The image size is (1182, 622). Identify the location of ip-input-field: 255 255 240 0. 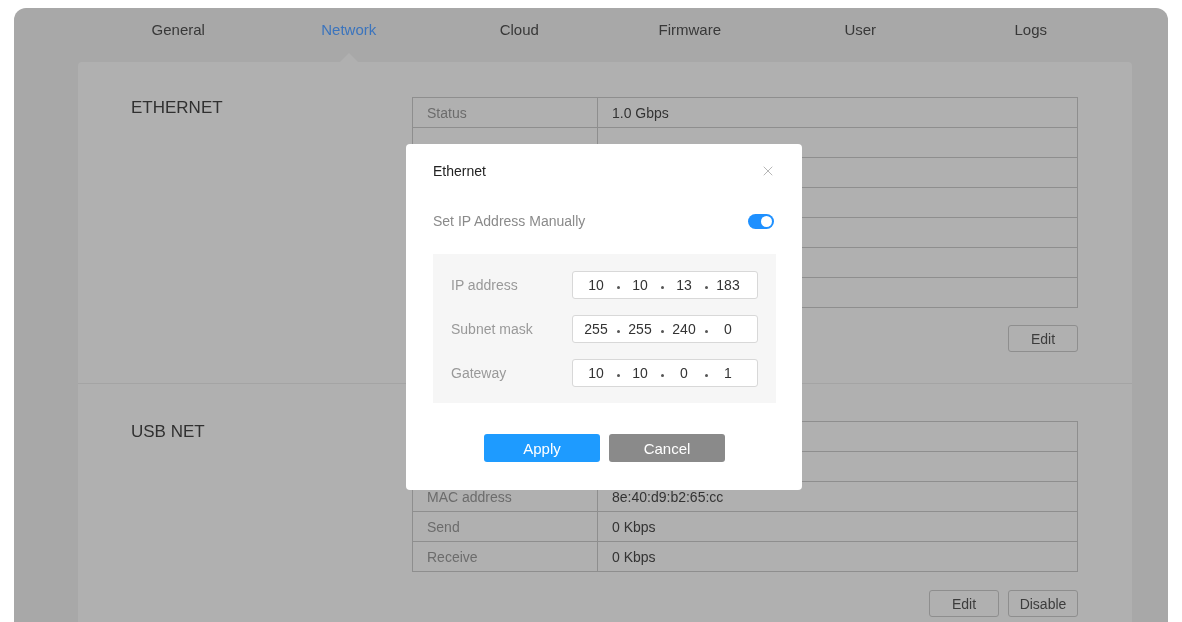
(665, 329).